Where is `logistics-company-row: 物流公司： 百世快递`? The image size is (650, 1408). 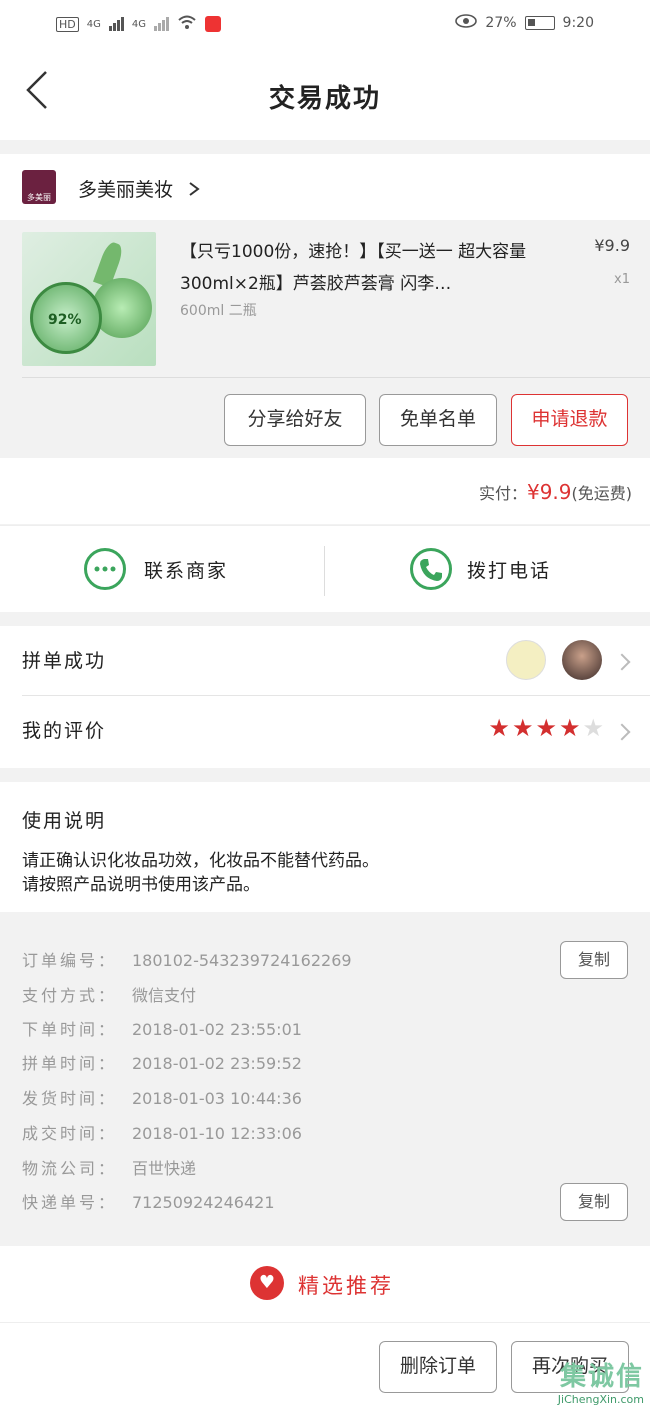 logistics-company-row: 物流公司： 百世快递 is located at coordinates (109, 1167).